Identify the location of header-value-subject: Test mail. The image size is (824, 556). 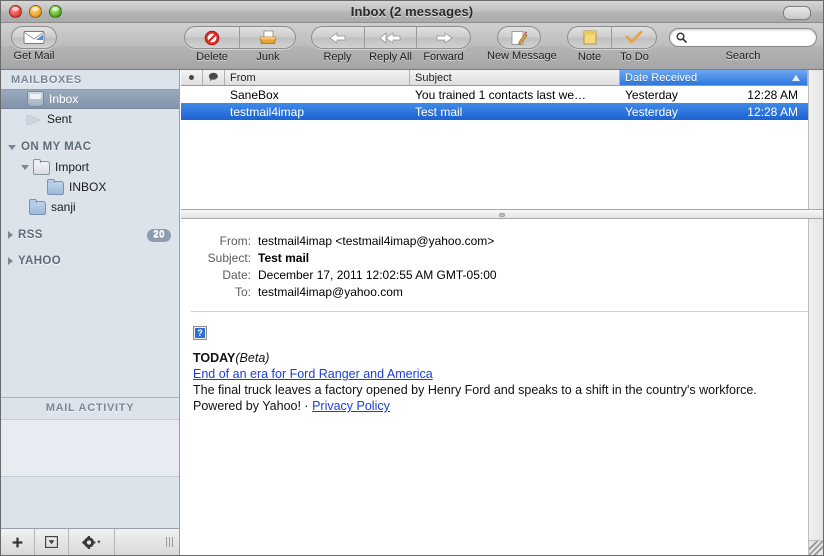
(284, 258).